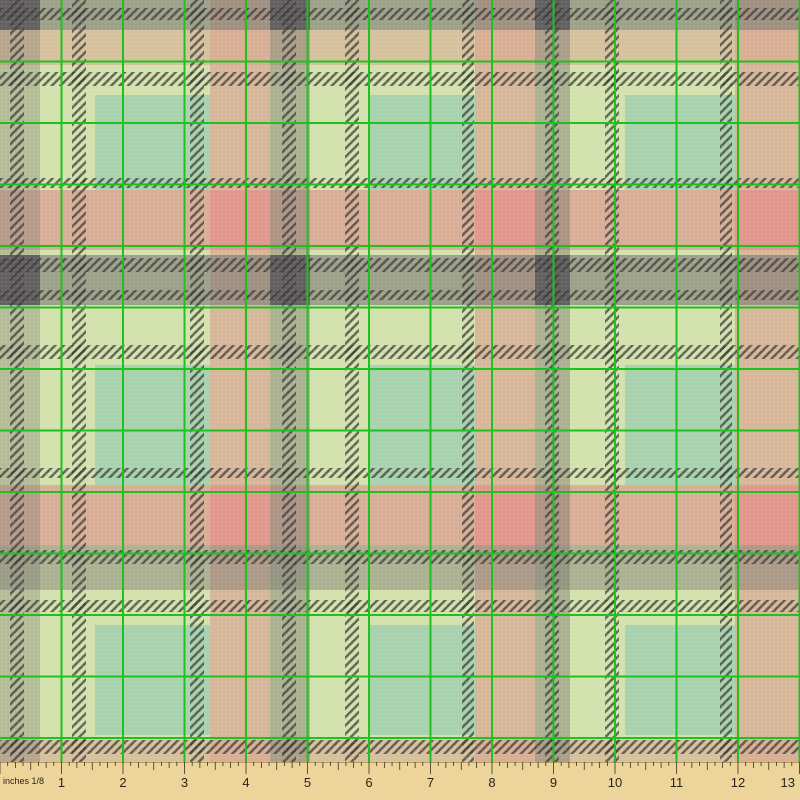 Image resolution: width=800 pixels, height=800 pixels. Describe the element at coordinates (368, 782) in the screenshot. I see `ruler-number: 6` at that location.